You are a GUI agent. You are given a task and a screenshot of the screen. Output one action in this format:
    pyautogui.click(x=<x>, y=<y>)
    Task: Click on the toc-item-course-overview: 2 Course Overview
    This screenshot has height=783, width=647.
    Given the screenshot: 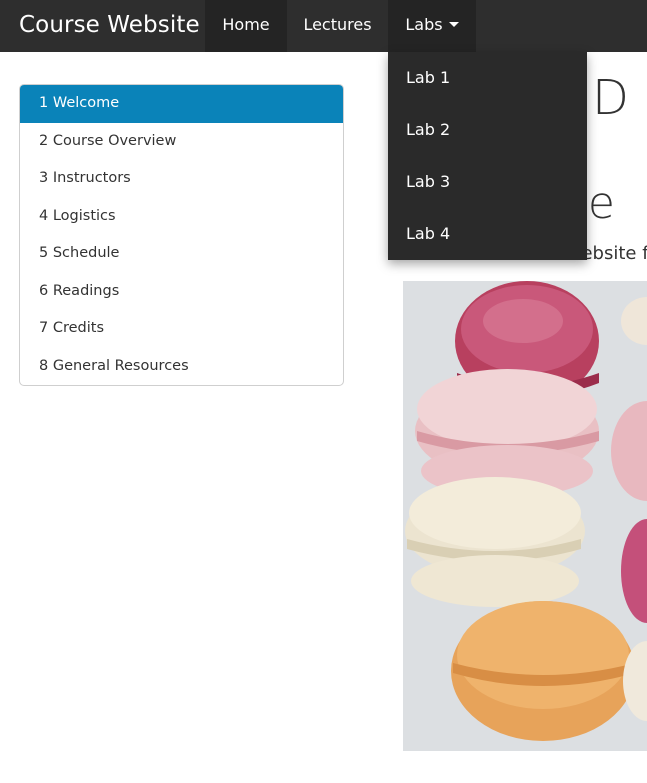 What is the action you would take?
    pyautogui.click(x=181, y=142)
    